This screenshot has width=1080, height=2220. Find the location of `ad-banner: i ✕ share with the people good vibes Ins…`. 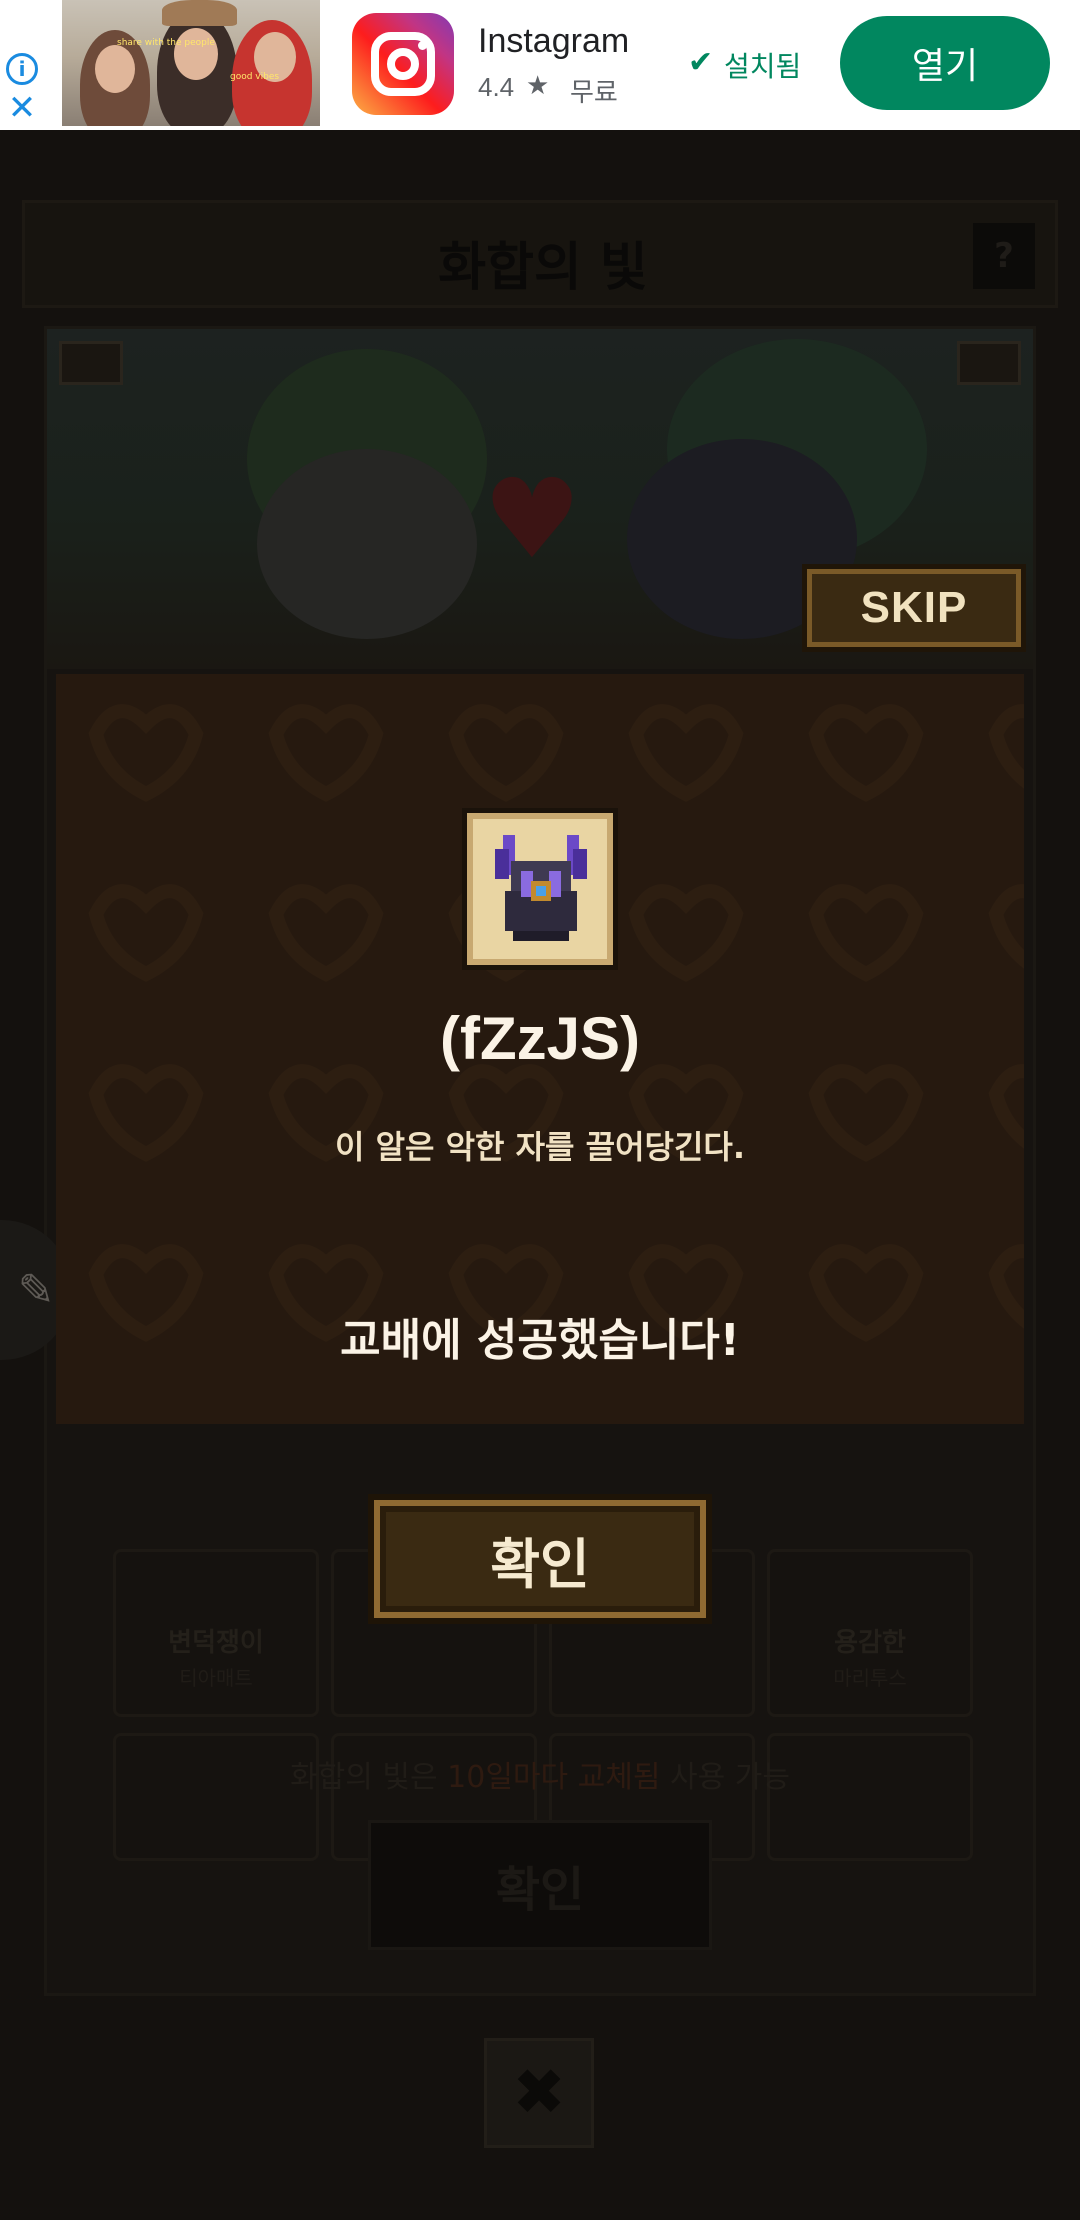

ad-banner: i ✕ share with the people good vibes Ins… is located at coordinates (540, 65).